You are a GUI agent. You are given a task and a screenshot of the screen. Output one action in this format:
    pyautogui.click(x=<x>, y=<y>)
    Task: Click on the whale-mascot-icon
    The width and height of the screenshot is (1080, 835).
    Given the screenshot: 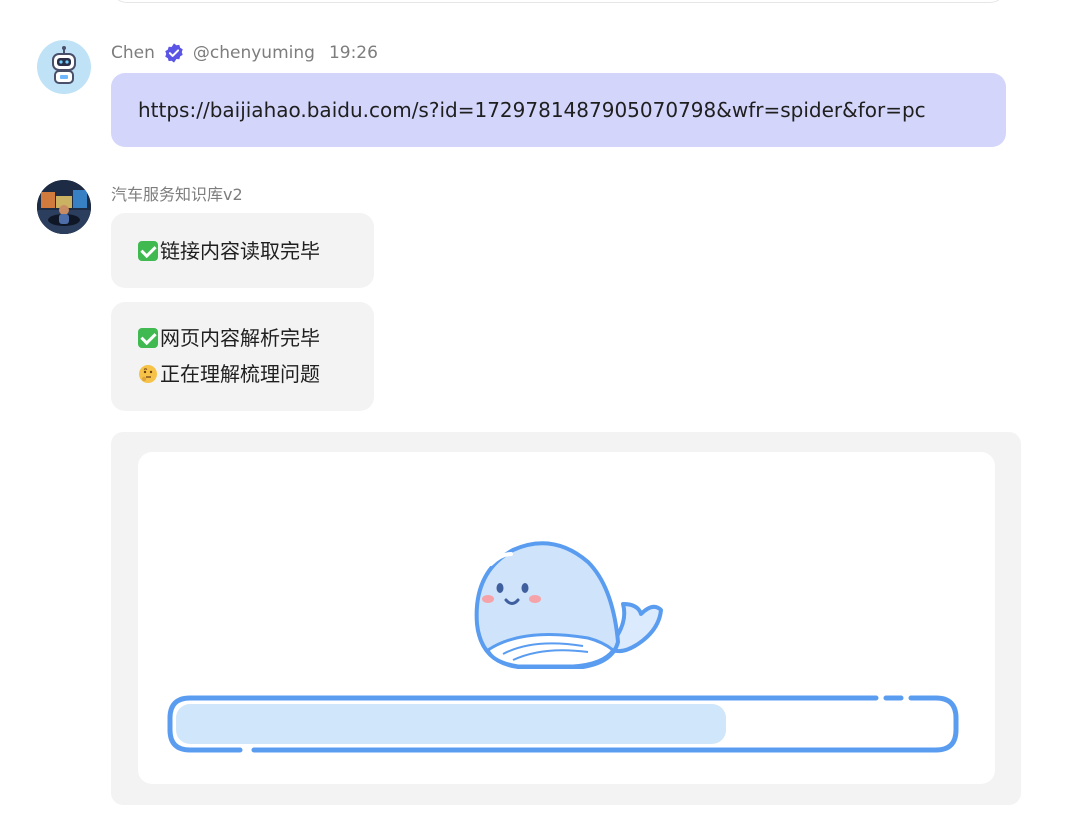 What is the action you would take?
    pyautogui.click(x=568, y=605)
    